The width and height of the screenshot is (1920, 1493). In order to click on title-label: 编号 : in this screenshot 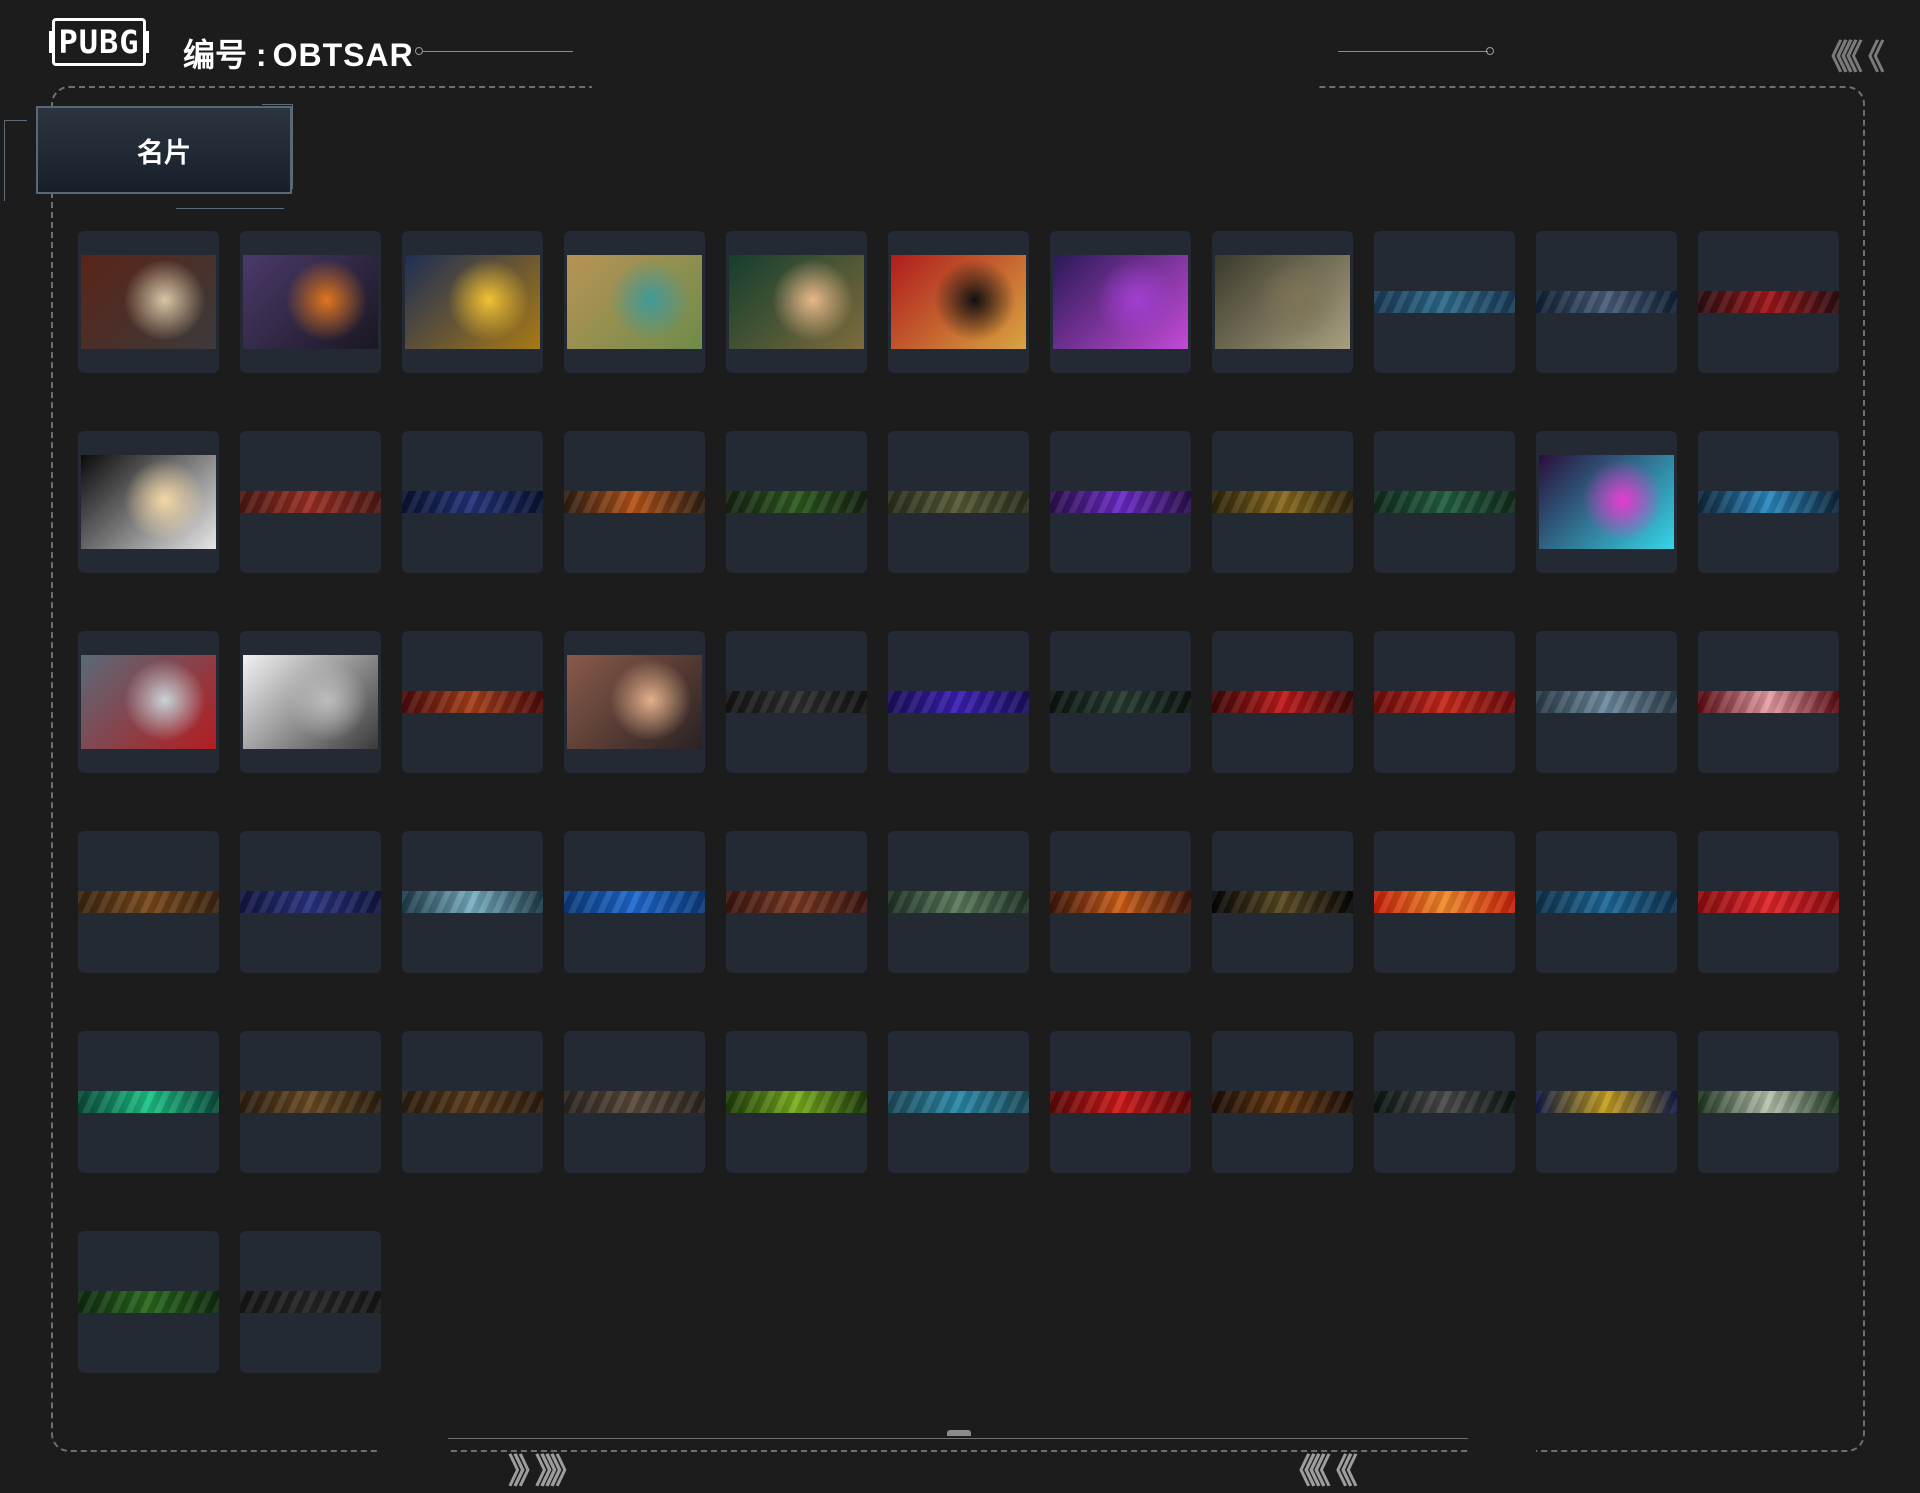, I will do `click(225, 55)`.